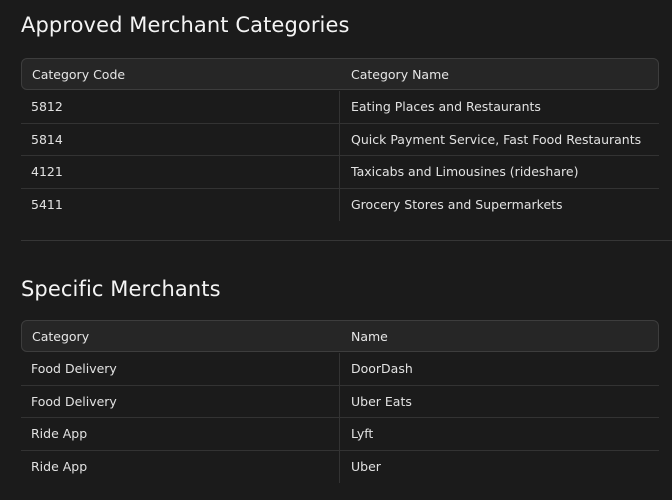  What do you see at coordinates (499, 107) in the screenshot?
I see `category-name-cell: Eating Places and Restaurants` at bounding box center [499, 107].